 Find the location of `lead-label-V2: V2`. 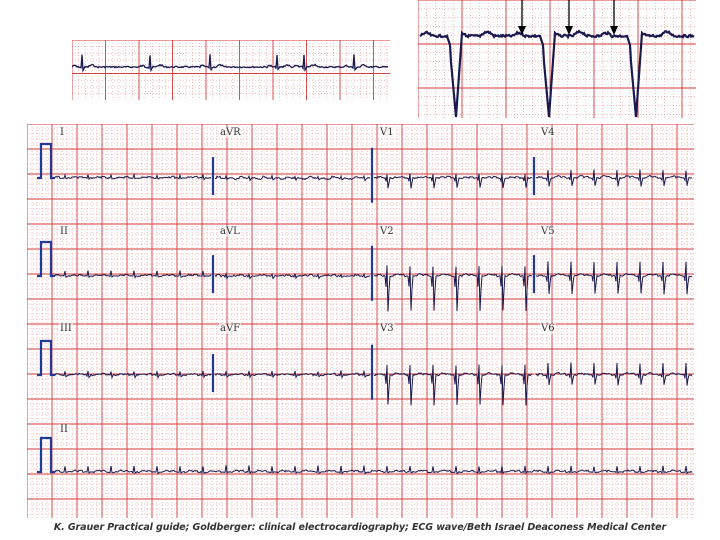

lead-label-V2: V2 is located at coordinates (387, 231).